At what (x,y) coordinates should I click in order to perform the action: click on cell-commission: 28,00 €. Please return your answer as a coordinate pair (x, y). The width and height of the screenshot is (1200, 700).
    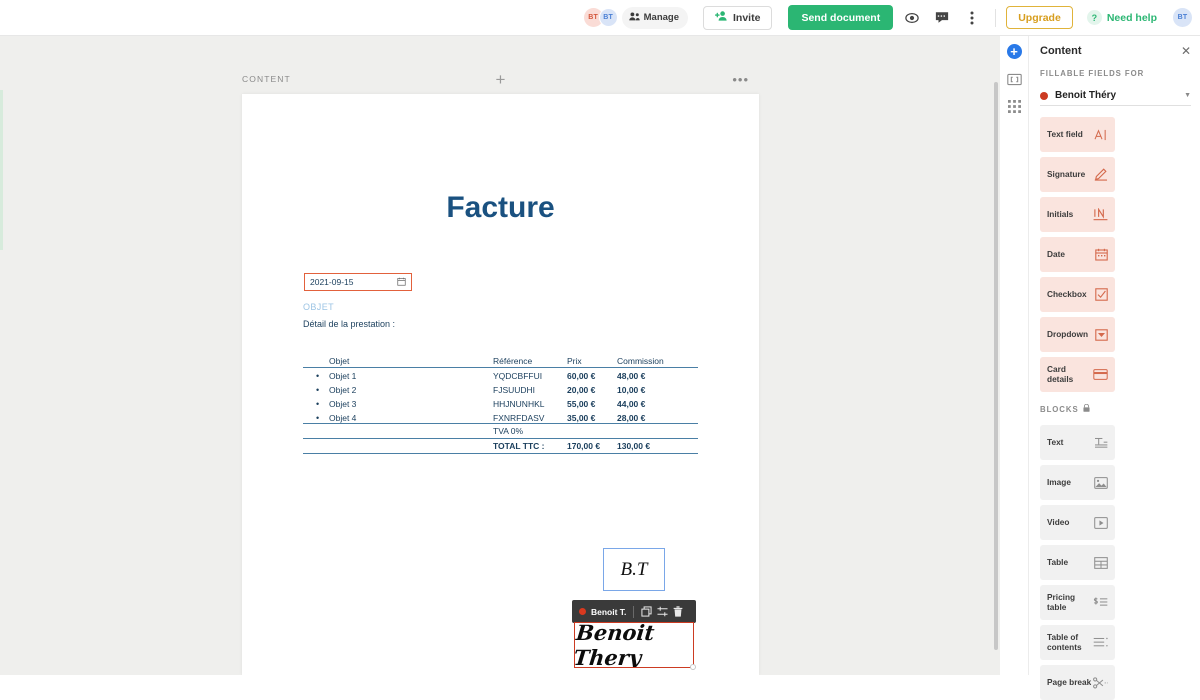
    Looking at the image, I should click on (631, 418).